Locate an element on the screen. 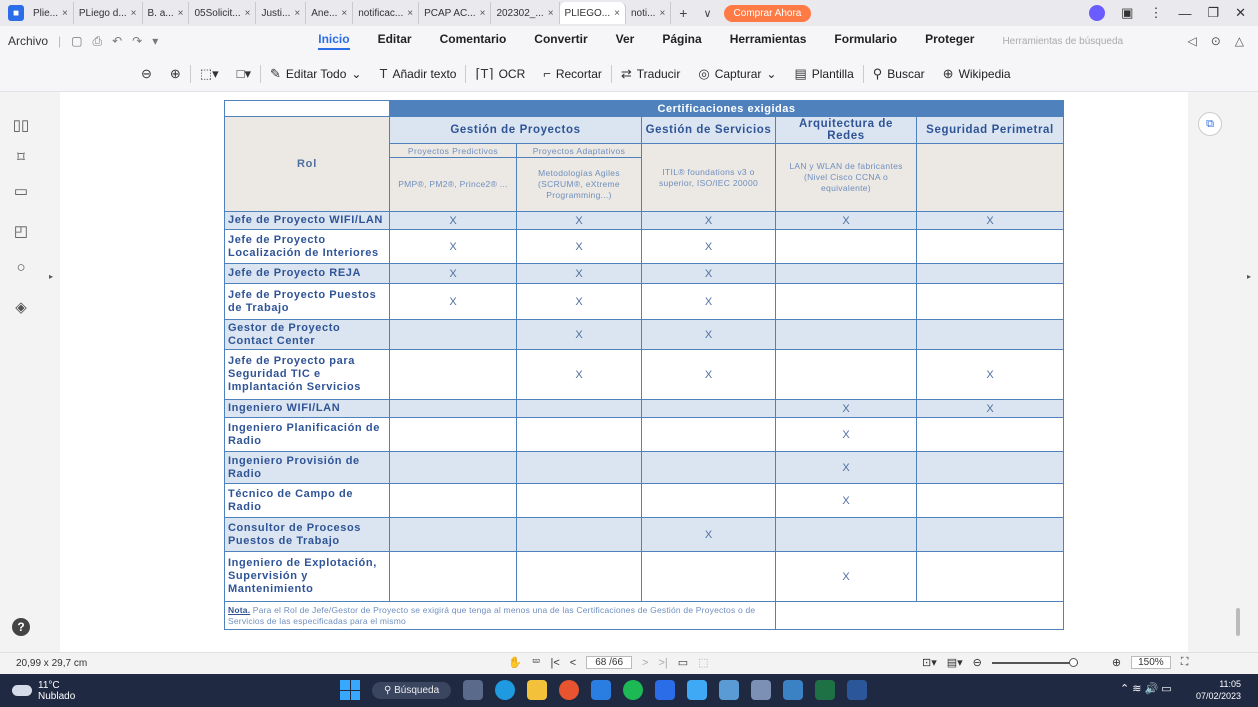 The height and width of the screenshot is (707, 1258). save-icon: ▢ is located at coordinates (76, 41).